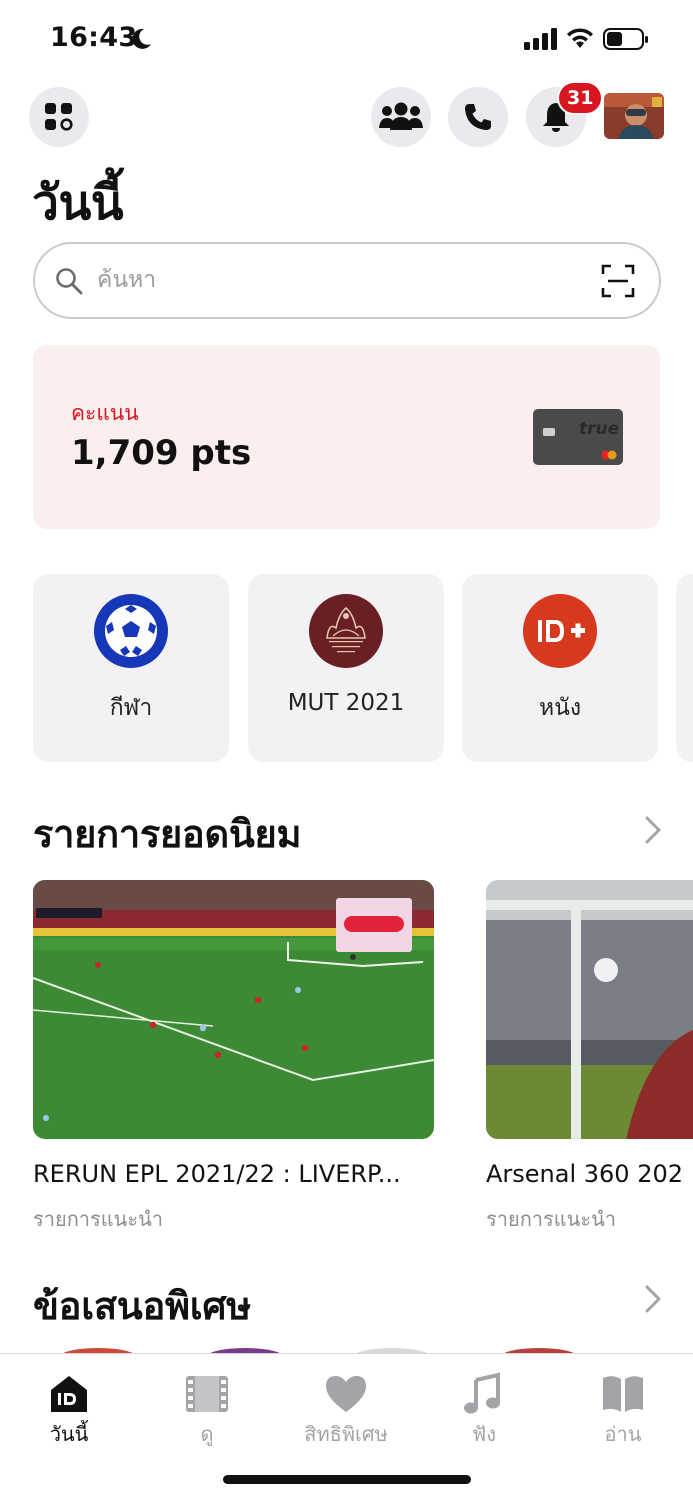  I want to click on group-icon, so click(401, 116).